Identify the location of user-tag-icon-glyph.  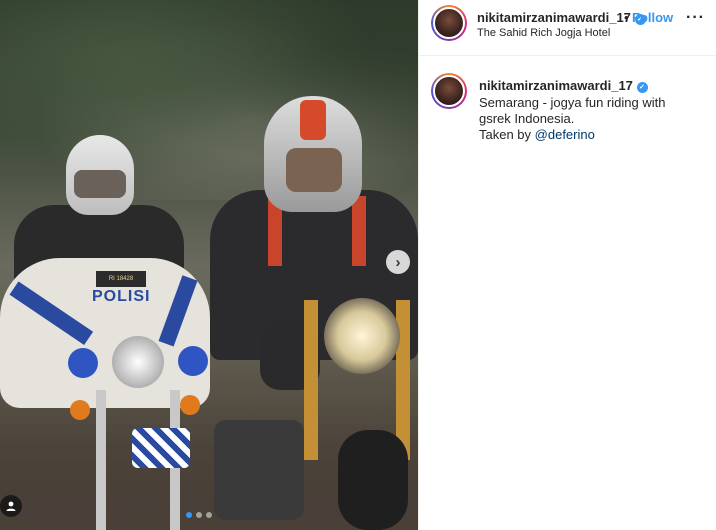
(11, 506).